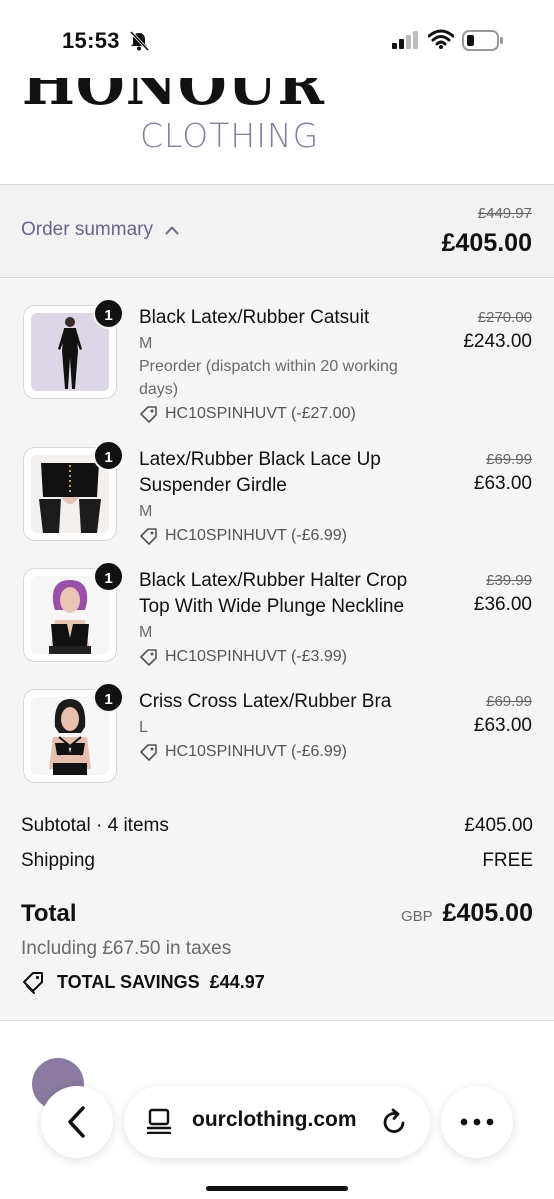  Describe the element at coordinates (498, 825) in the screenshot. I see `subtotal-value: £405.00` at that location.